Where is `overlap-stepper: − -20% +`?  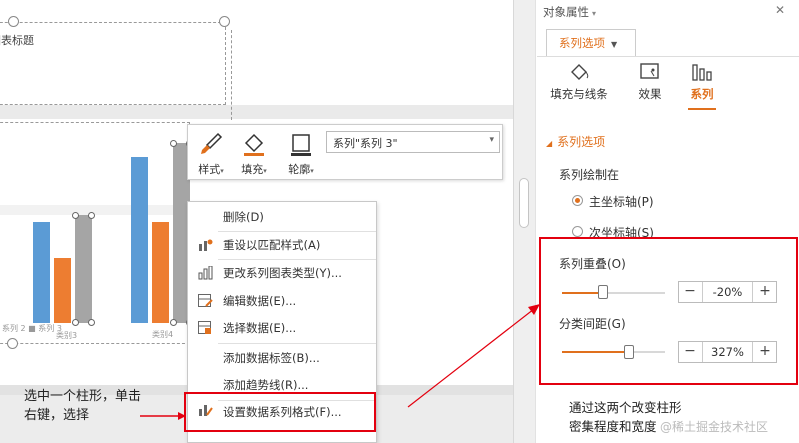
overlap-stepper: − -20% + is located at coordinates (727, 292).